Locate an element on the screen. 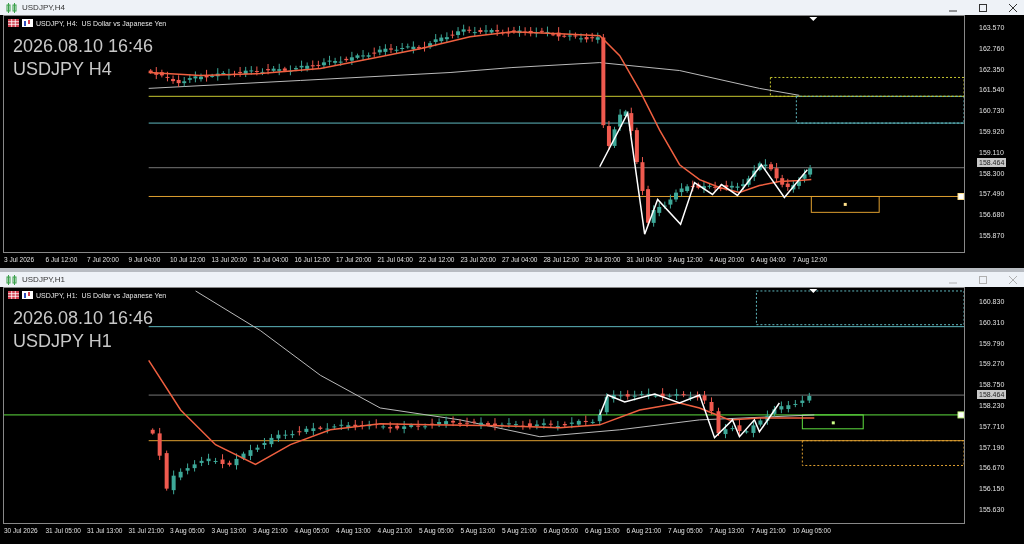 The image size is (1024, 544). symbol-overlay: USDJPY H1 is located at coordinates (63, 341).